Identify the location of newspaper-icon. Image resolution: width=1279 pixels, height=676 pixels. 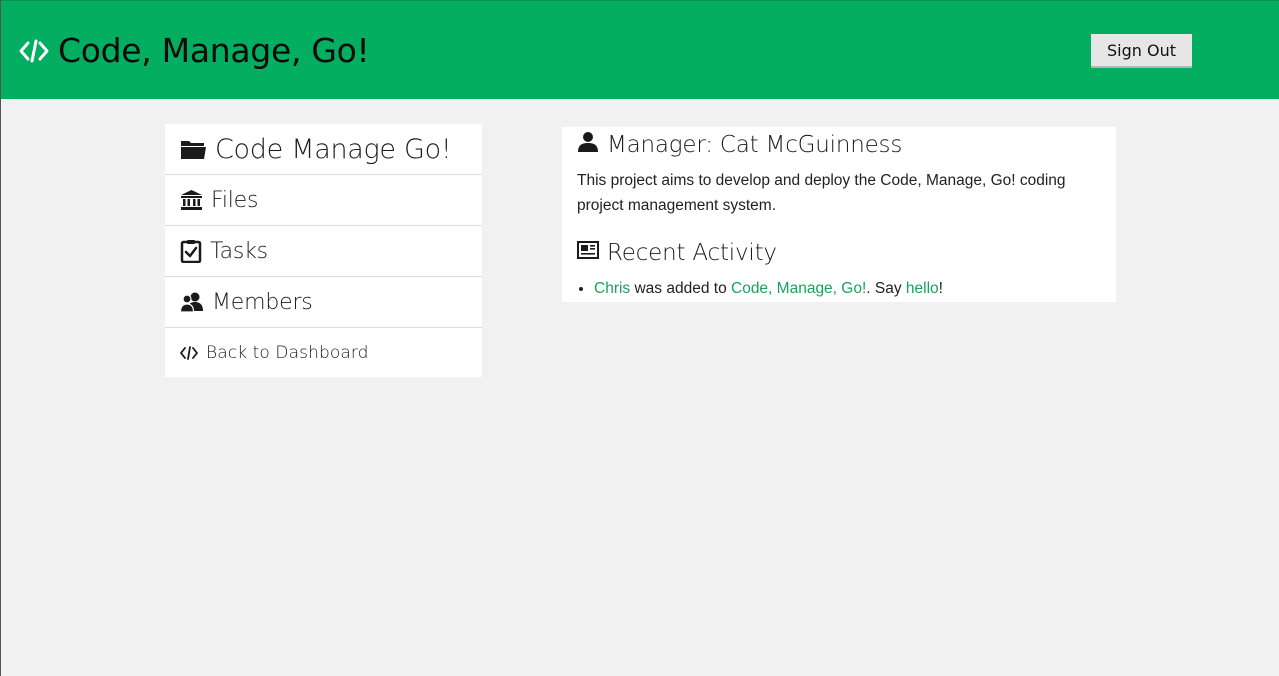
(588, 253).